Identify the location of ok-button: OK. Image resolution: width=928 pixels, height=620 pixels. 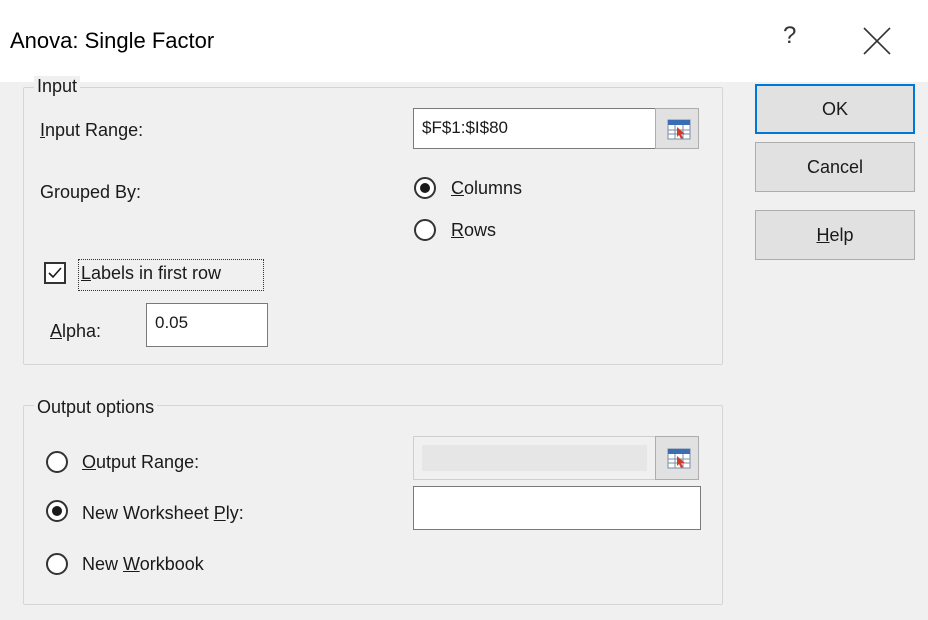
(835, 109).